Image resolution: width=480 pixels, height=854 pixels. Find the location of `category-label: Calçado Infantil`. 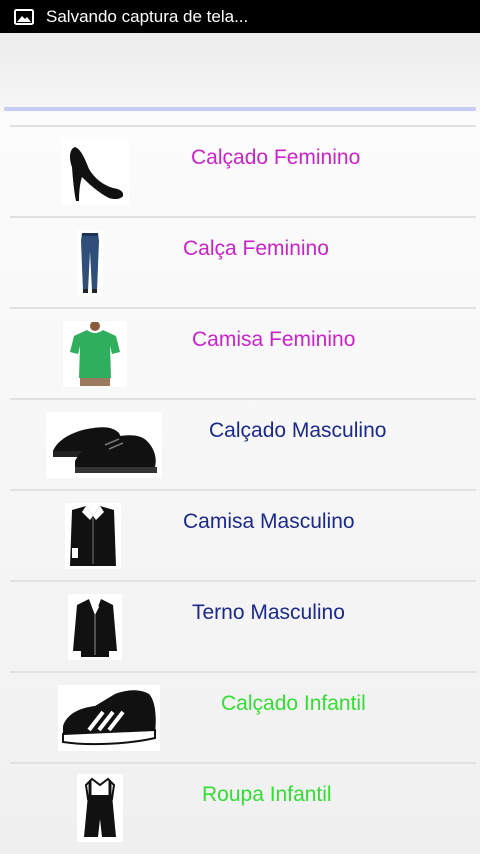

category-label: Calçado Infantil is located at coordinates (293, 703).